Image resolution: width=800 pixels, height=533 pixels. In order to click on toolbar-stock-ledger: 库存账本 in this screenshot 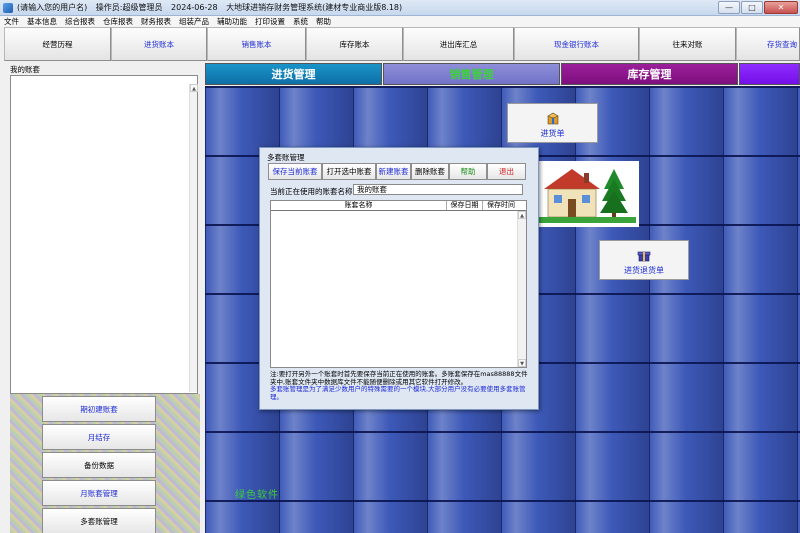, I will do `click(354, 44)`.